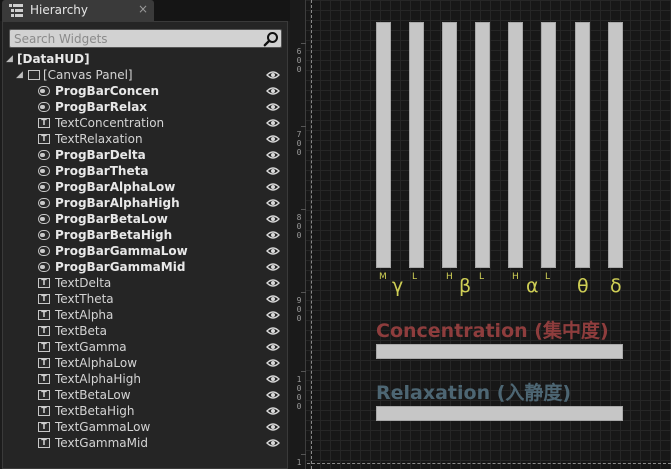 The image size is (671, 469). I want to click on tree-item-row: ProgBarAlphaHigh, so click(145, 203).